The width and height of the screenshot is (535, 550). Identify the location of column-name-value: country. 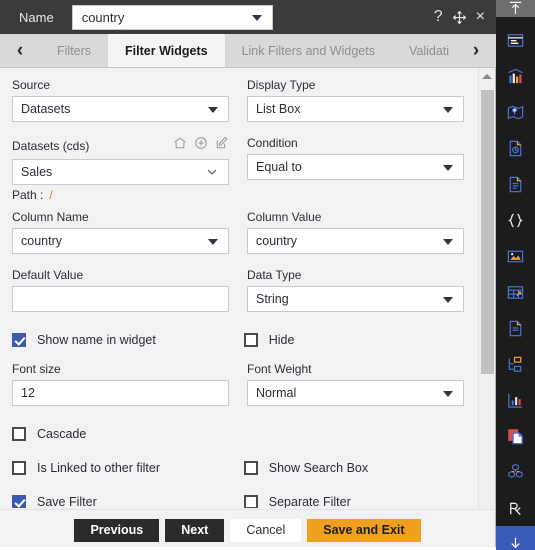
(41, 241).